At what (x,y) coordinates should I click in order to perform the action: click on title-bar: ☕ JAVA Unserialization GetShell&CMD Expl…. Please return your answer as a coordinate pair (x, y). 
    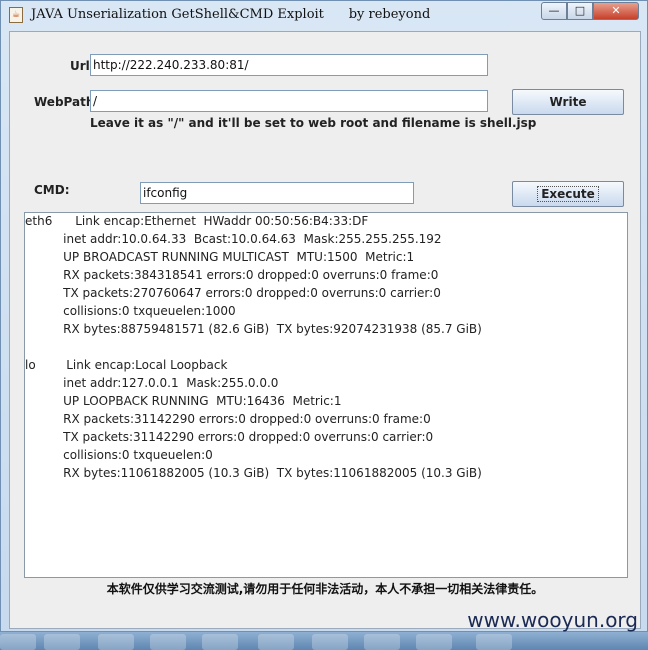
    Looking at the image, I should click on (324, 15).